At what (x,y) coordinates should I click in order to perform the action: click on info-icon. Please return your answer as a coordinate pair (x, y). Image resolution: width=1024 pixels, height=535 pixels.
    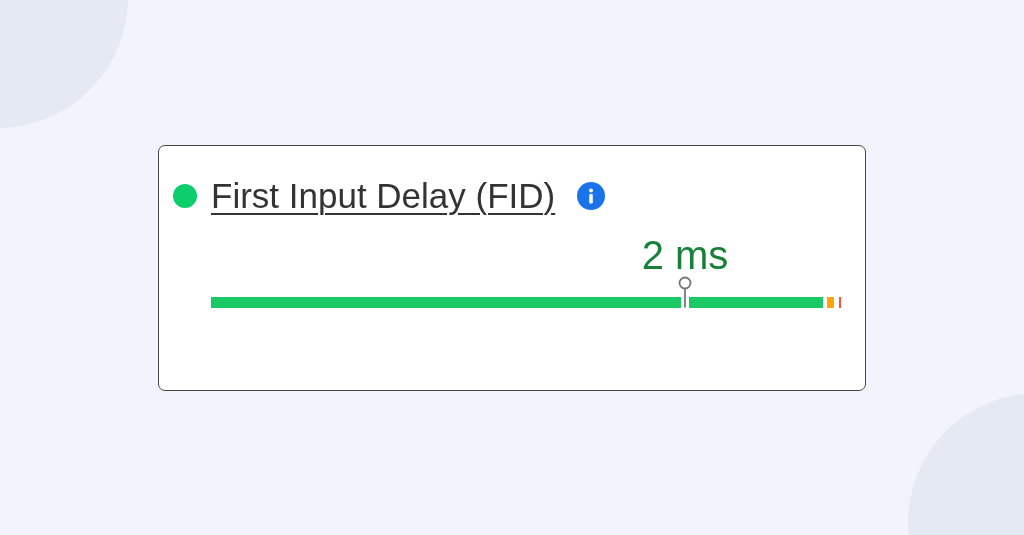
    Looking at the image, I should click on (591, 195).